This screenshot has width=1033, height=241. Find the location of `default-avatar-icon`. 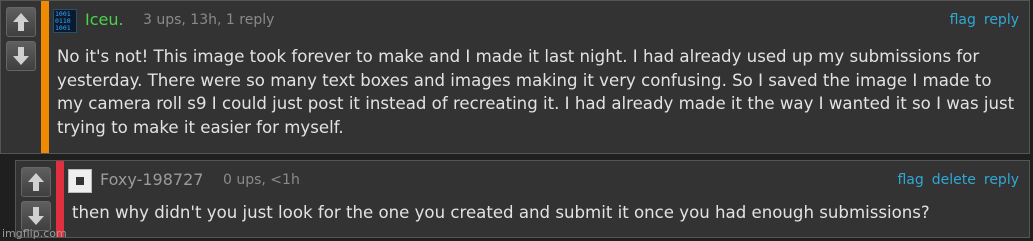

default-avatar-icon is located at coordinates (80, 181).